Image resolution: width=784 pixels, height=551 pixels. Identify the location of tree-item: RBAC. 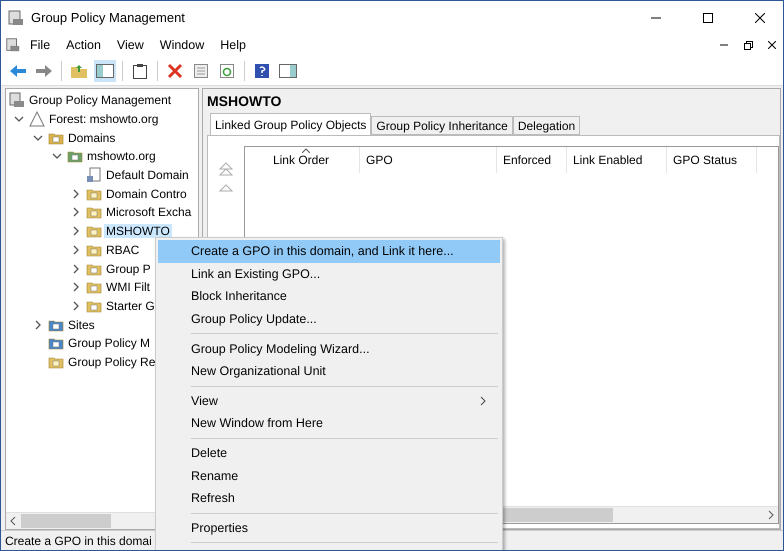
(123, 249).